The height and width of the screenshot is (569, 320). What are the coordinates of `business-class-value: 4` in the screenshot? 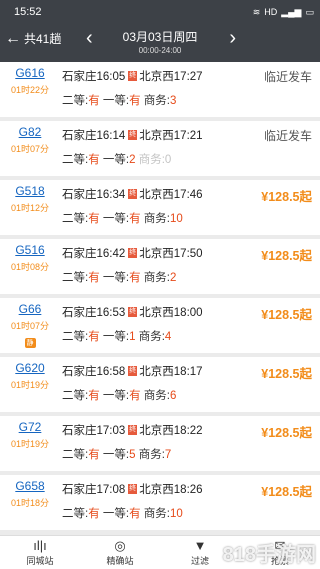 It's located at (168, 337).